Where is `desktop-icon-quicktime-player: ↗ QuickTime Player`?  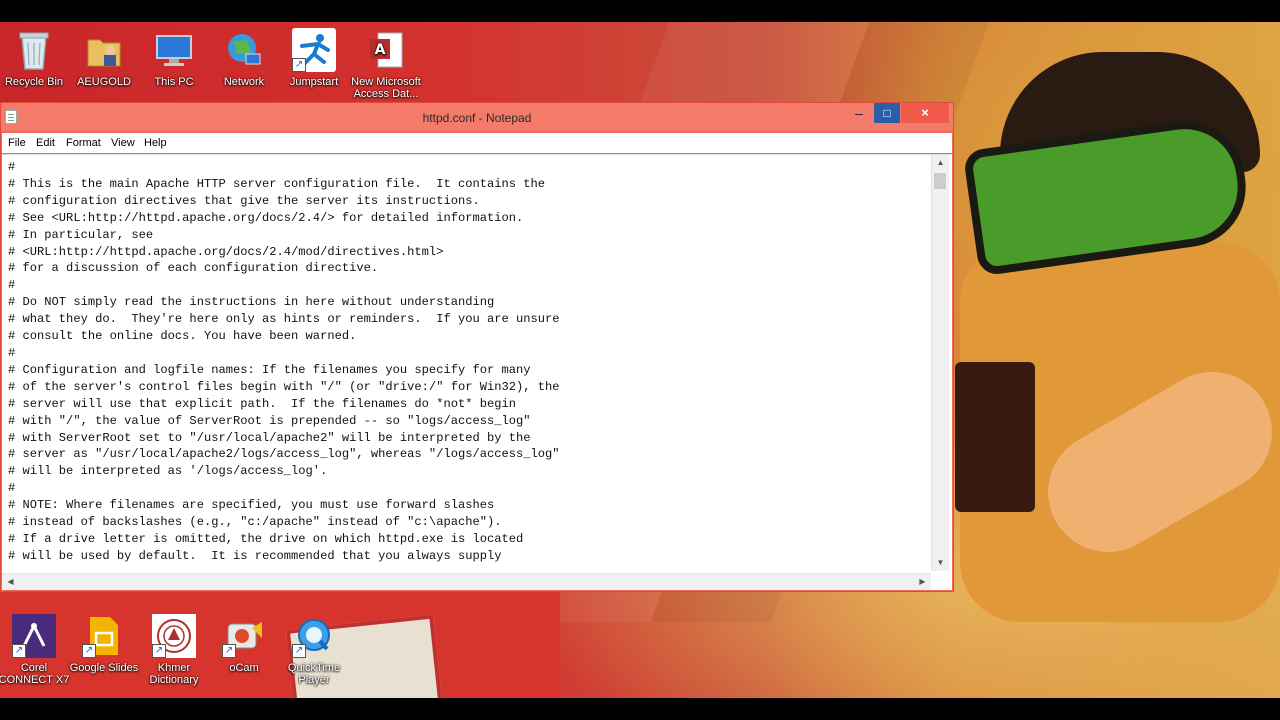 desktop-icon-quicktime-player: ↗ QuickTime Player is located at coordinates (314, 650).